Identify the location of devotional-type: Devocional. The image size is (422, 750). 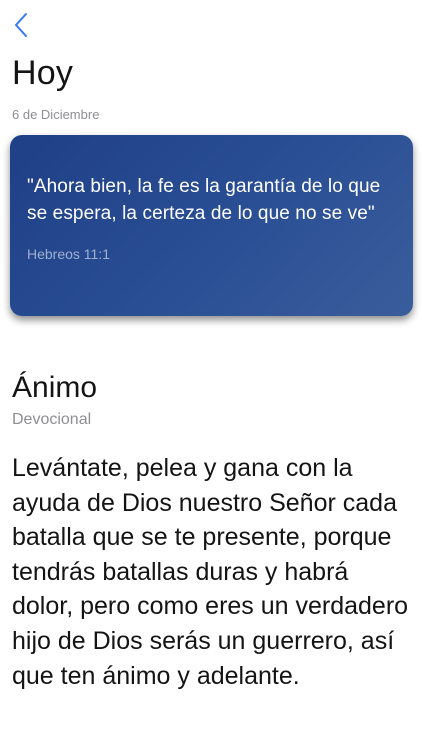
(52, 419).